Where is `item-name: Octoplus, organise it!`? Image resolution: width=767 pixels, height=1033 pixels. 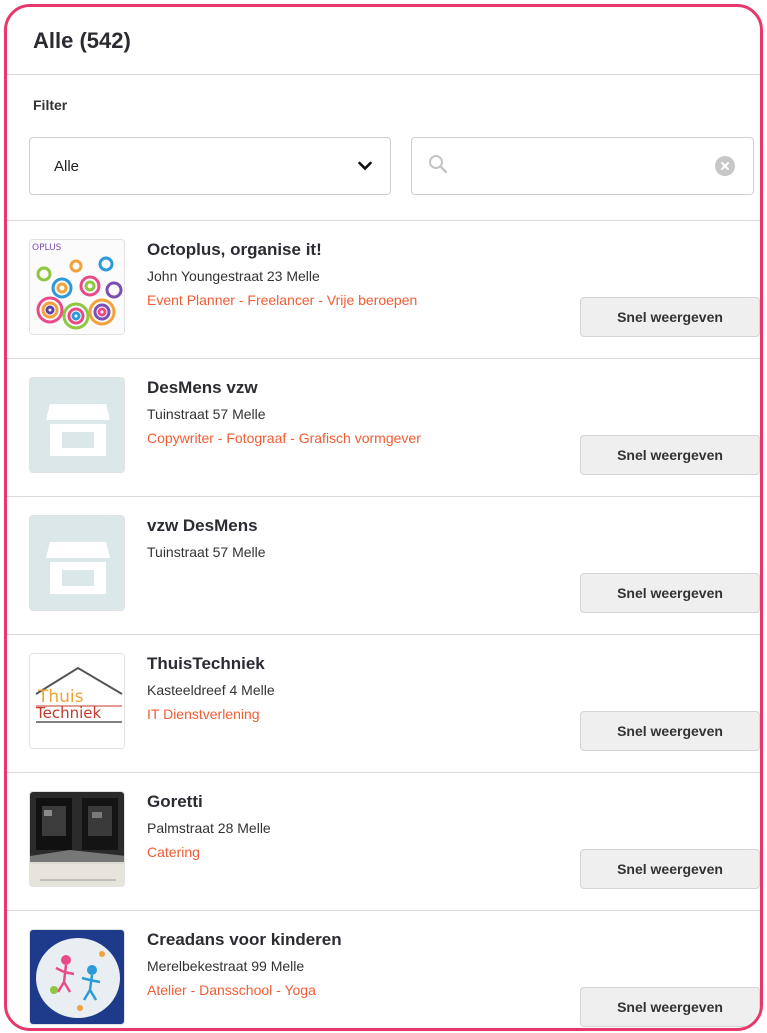
item-name: Octoplus, organise it! is located at coordinates (282, 250).